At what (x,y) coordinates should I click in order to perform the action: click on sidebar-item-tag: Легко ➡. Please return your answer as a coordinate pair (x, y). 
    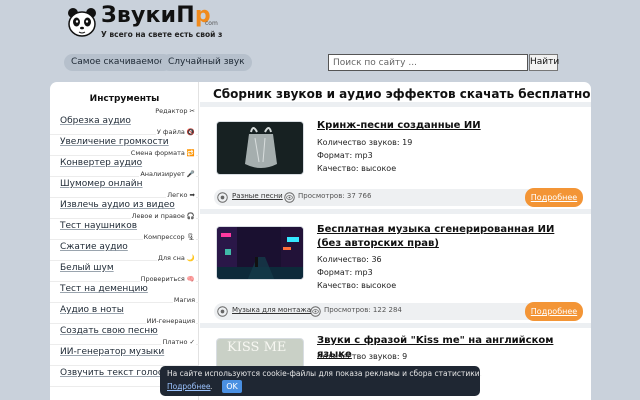
    Looking at the image, I should click on (181, 195).